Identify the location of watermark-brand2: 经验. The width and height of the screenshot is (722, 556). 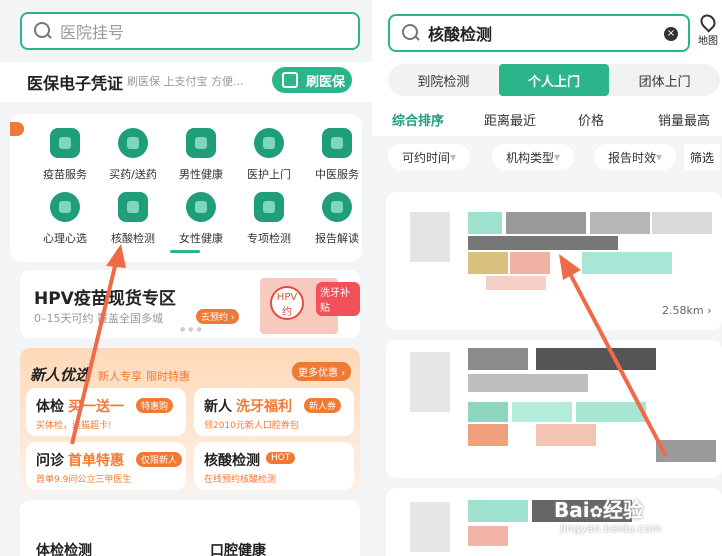
(623, 510).